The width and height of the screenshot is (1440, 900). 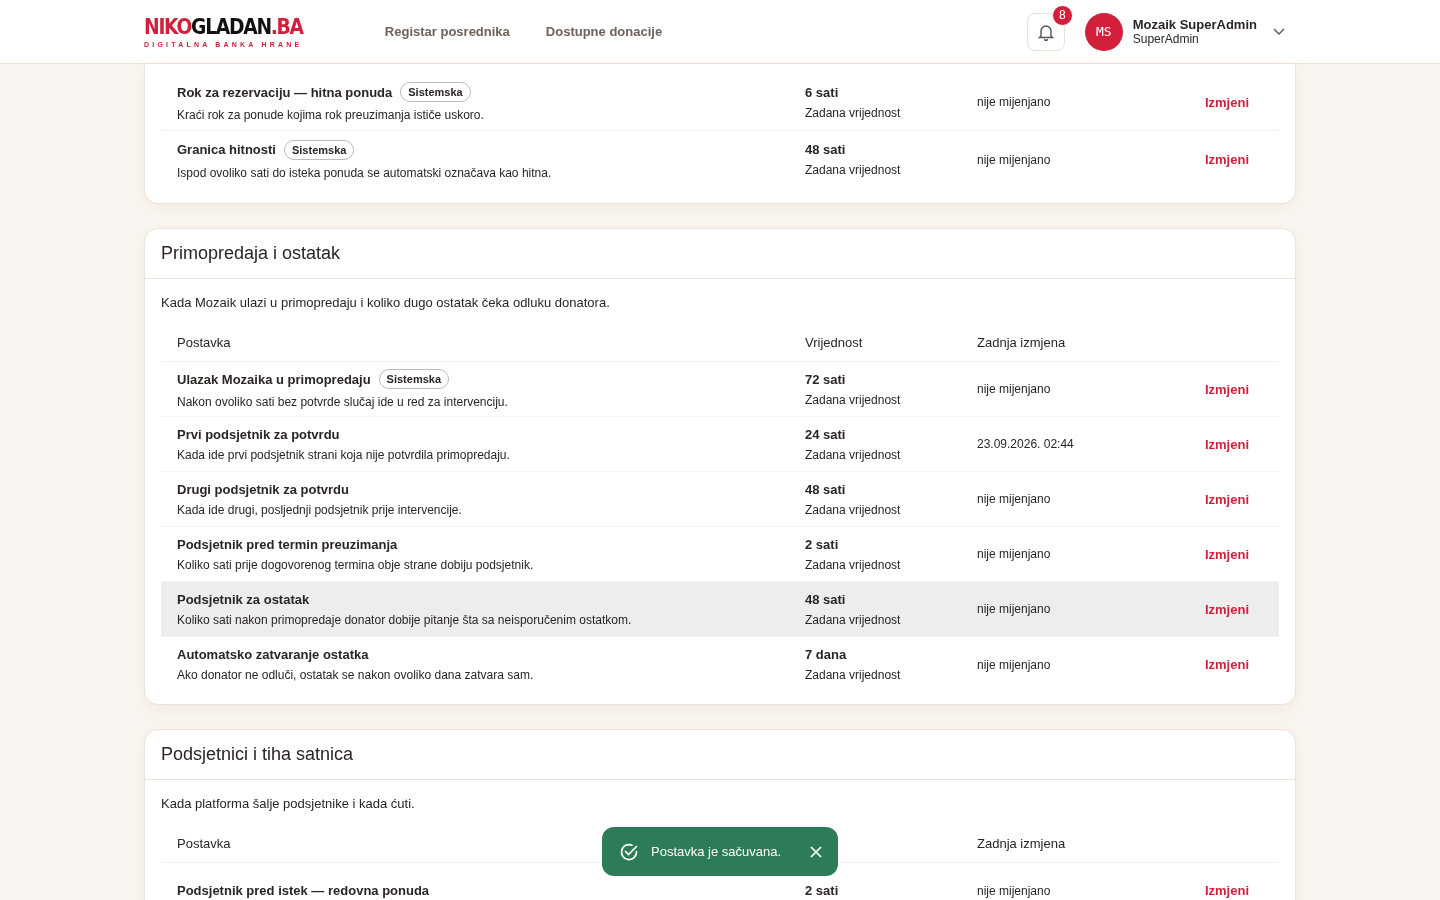 I want to click on nav-link: Registar posrednika, so click(x=447, y=31).